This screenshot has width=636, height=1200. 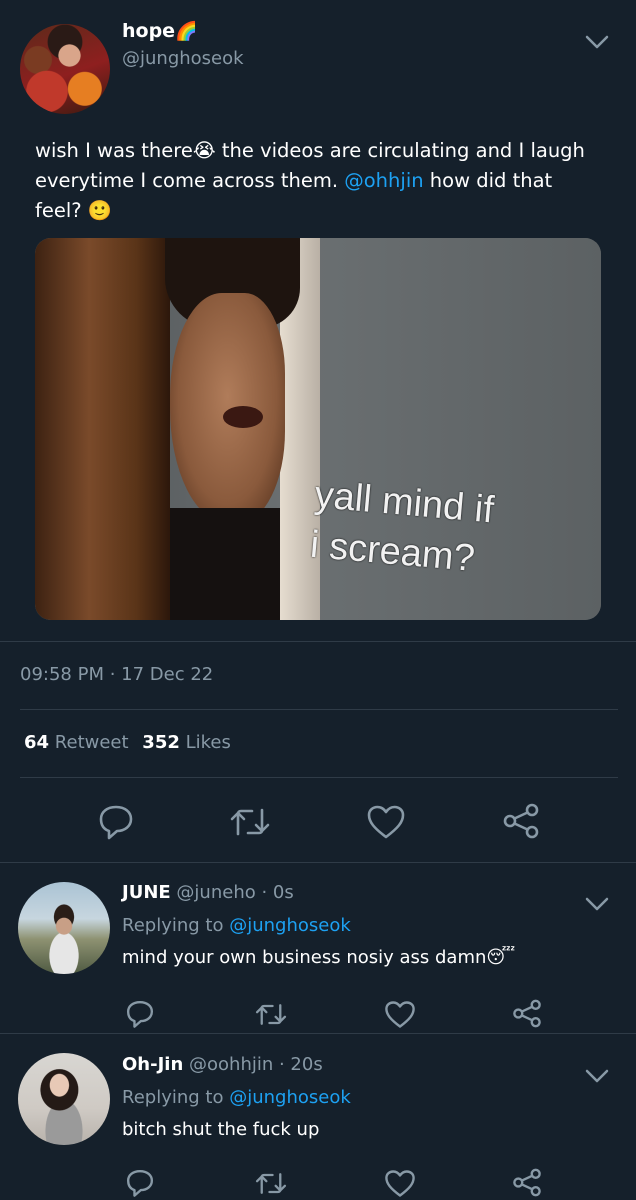 I want to click on rainbow-emoji: 🌈, so click(x=186, y=31).